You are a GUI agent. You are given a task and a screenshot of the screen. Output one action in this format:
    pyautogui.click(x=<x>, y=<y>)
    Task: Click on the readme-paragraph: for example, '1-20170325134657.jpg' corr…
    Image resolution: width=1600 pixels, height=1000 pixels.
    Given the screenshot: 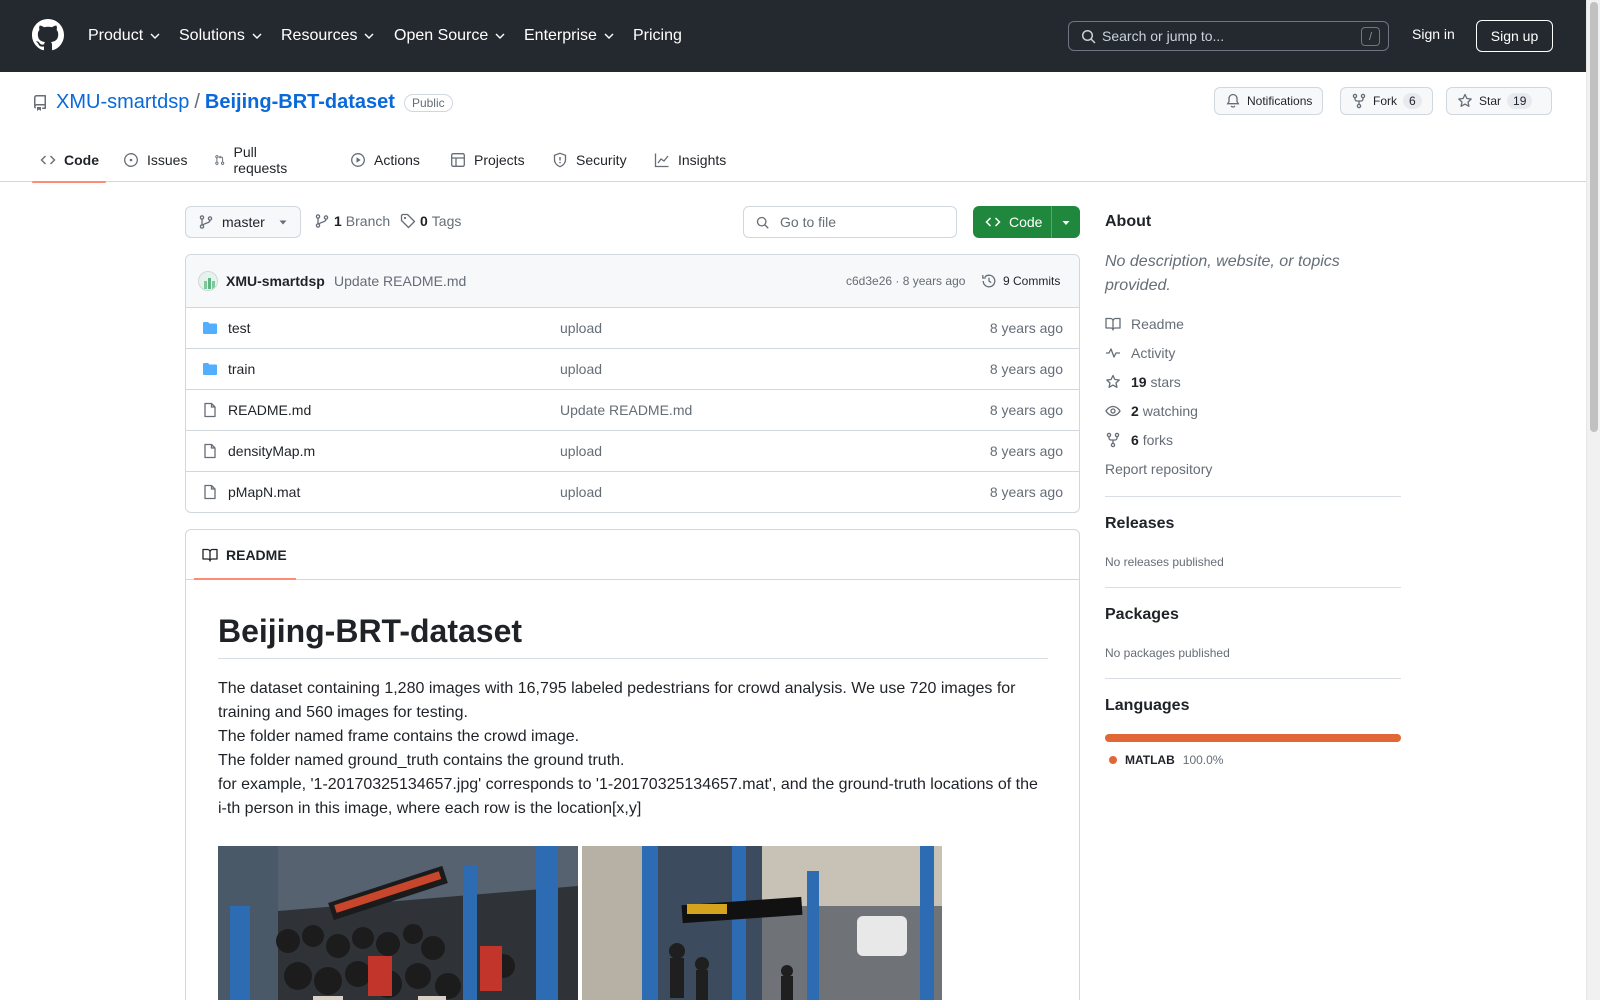 What is the action you would take?
    pyautogui.click(x=628, y=796)
    